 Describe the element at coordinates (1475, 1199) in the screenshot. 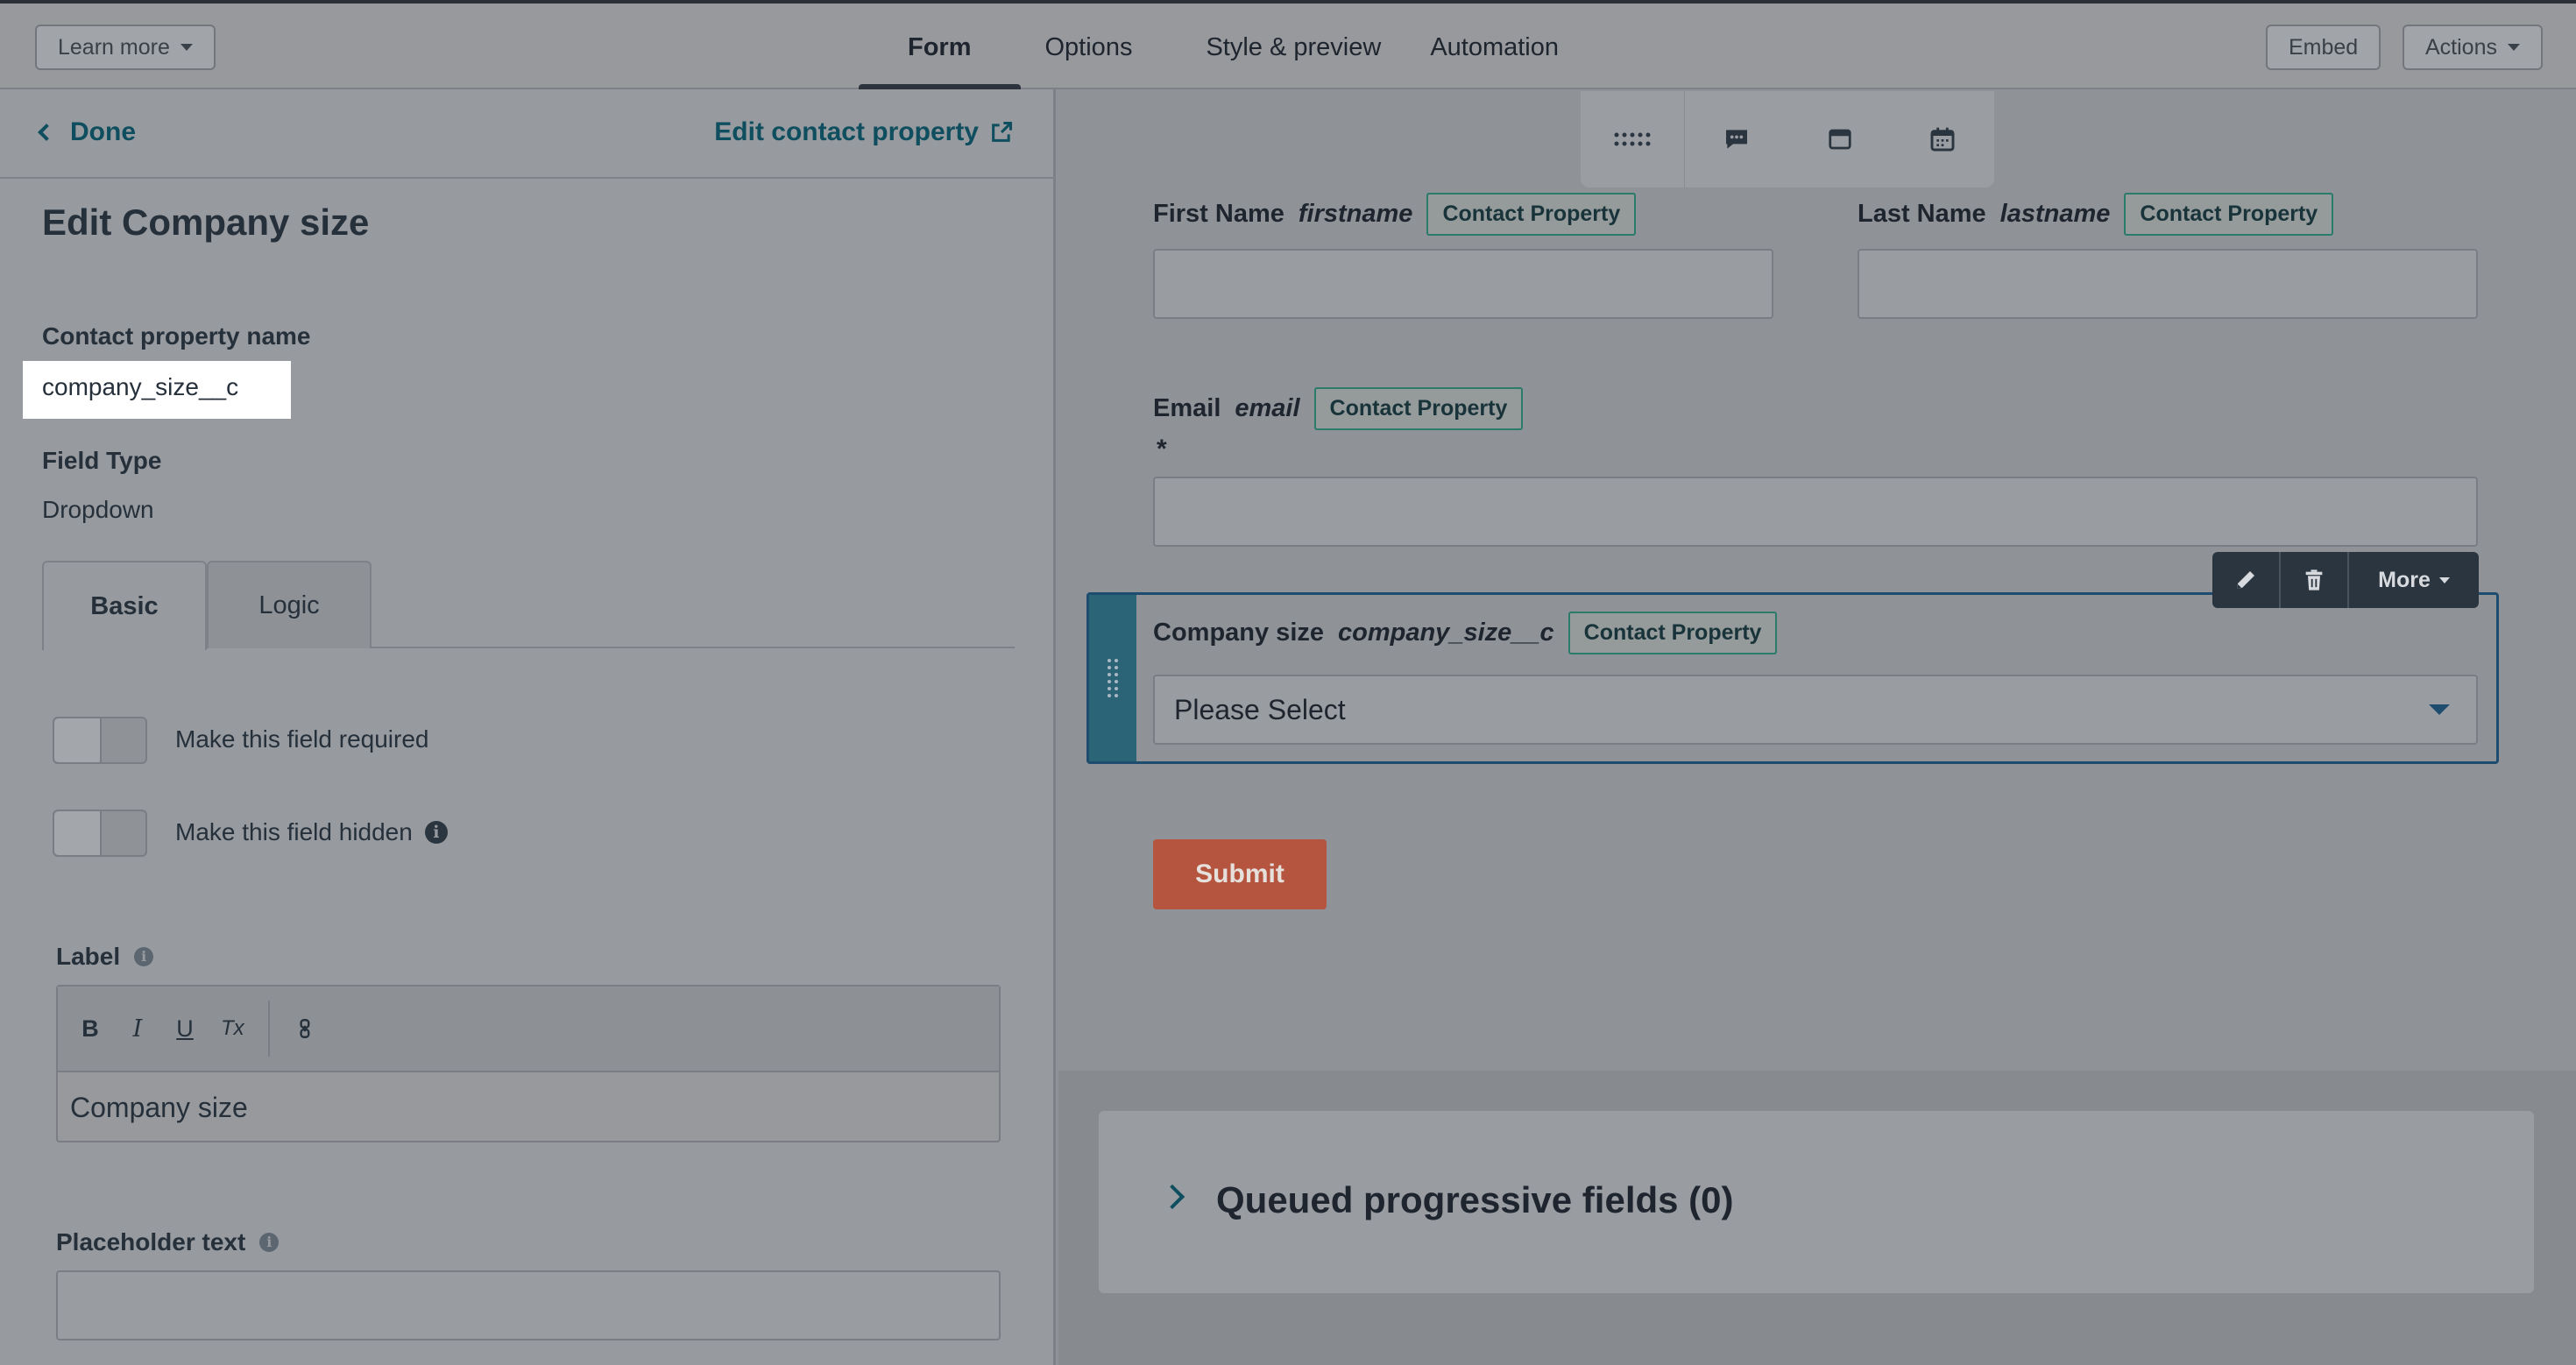

I see `queued-title: Queued progressive fields (0)` at that location.